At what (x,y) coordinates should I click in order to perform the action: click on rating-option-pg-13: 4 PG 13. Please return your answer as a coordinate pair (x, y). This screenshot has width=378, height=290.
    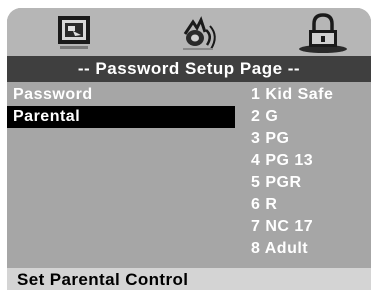
    Looking at the image, I should click on (282, 161).